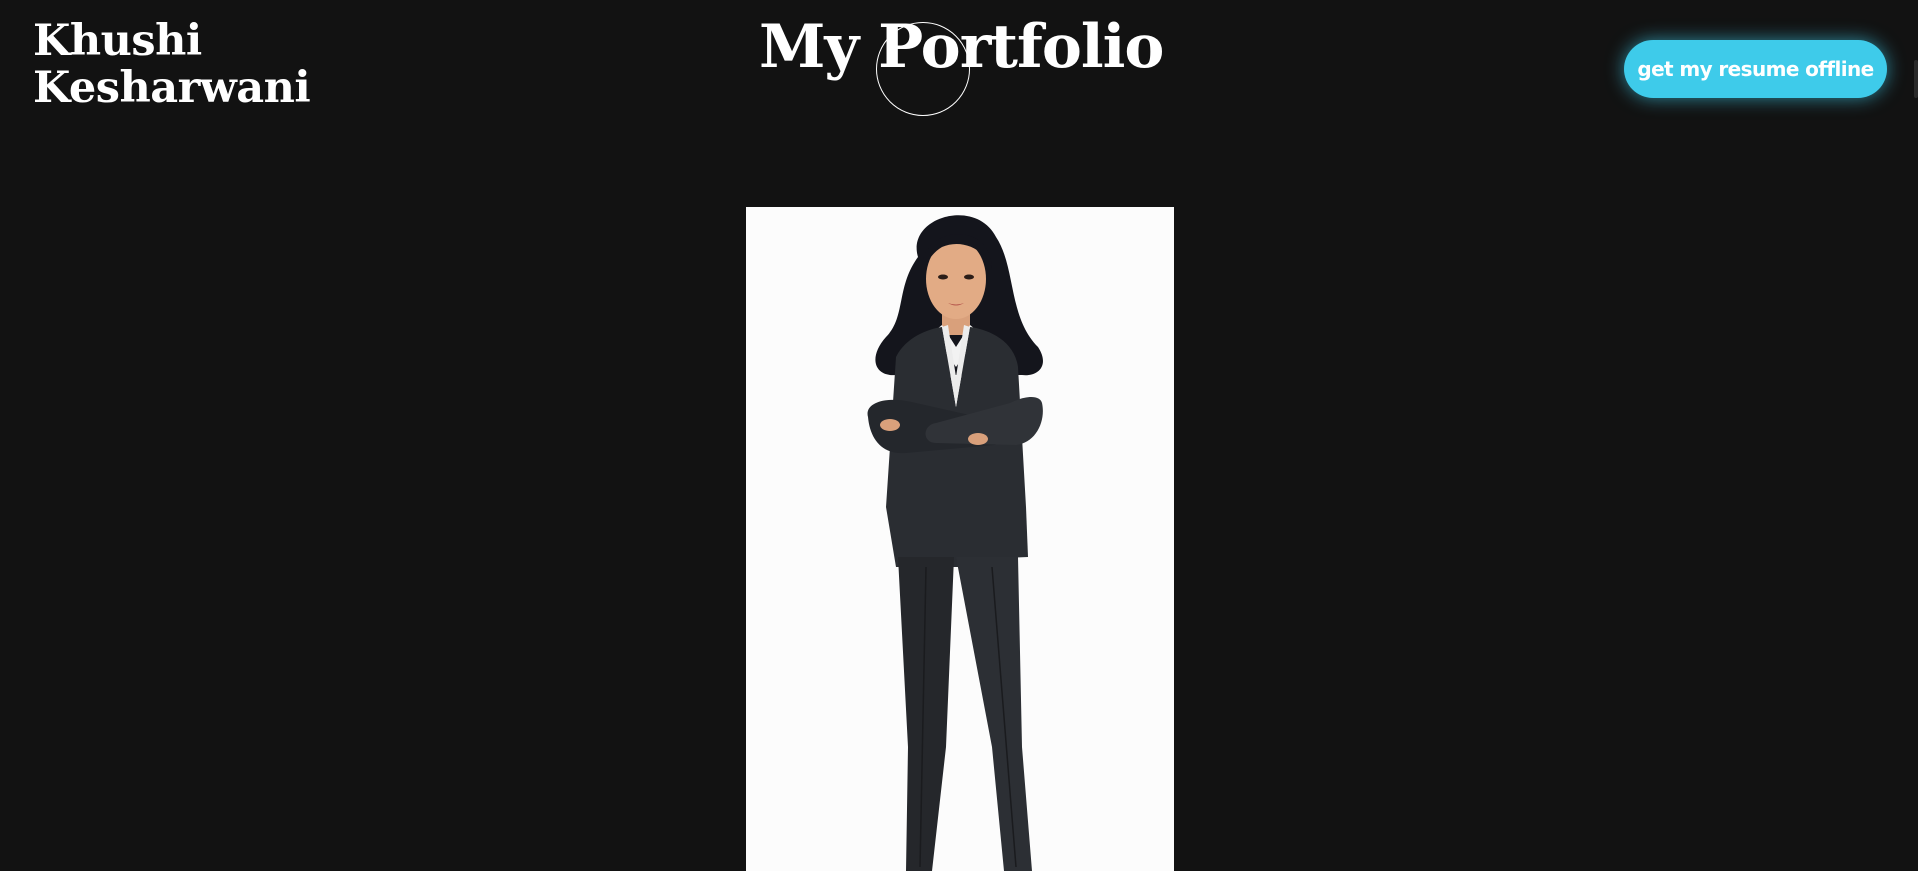 The width and height of the screenshot is (1918, 871). What do you see at coordinates (172, 88) in the screenshot?
I see `owner-last-name: Kesharwani` at bounding box center [172, 88].